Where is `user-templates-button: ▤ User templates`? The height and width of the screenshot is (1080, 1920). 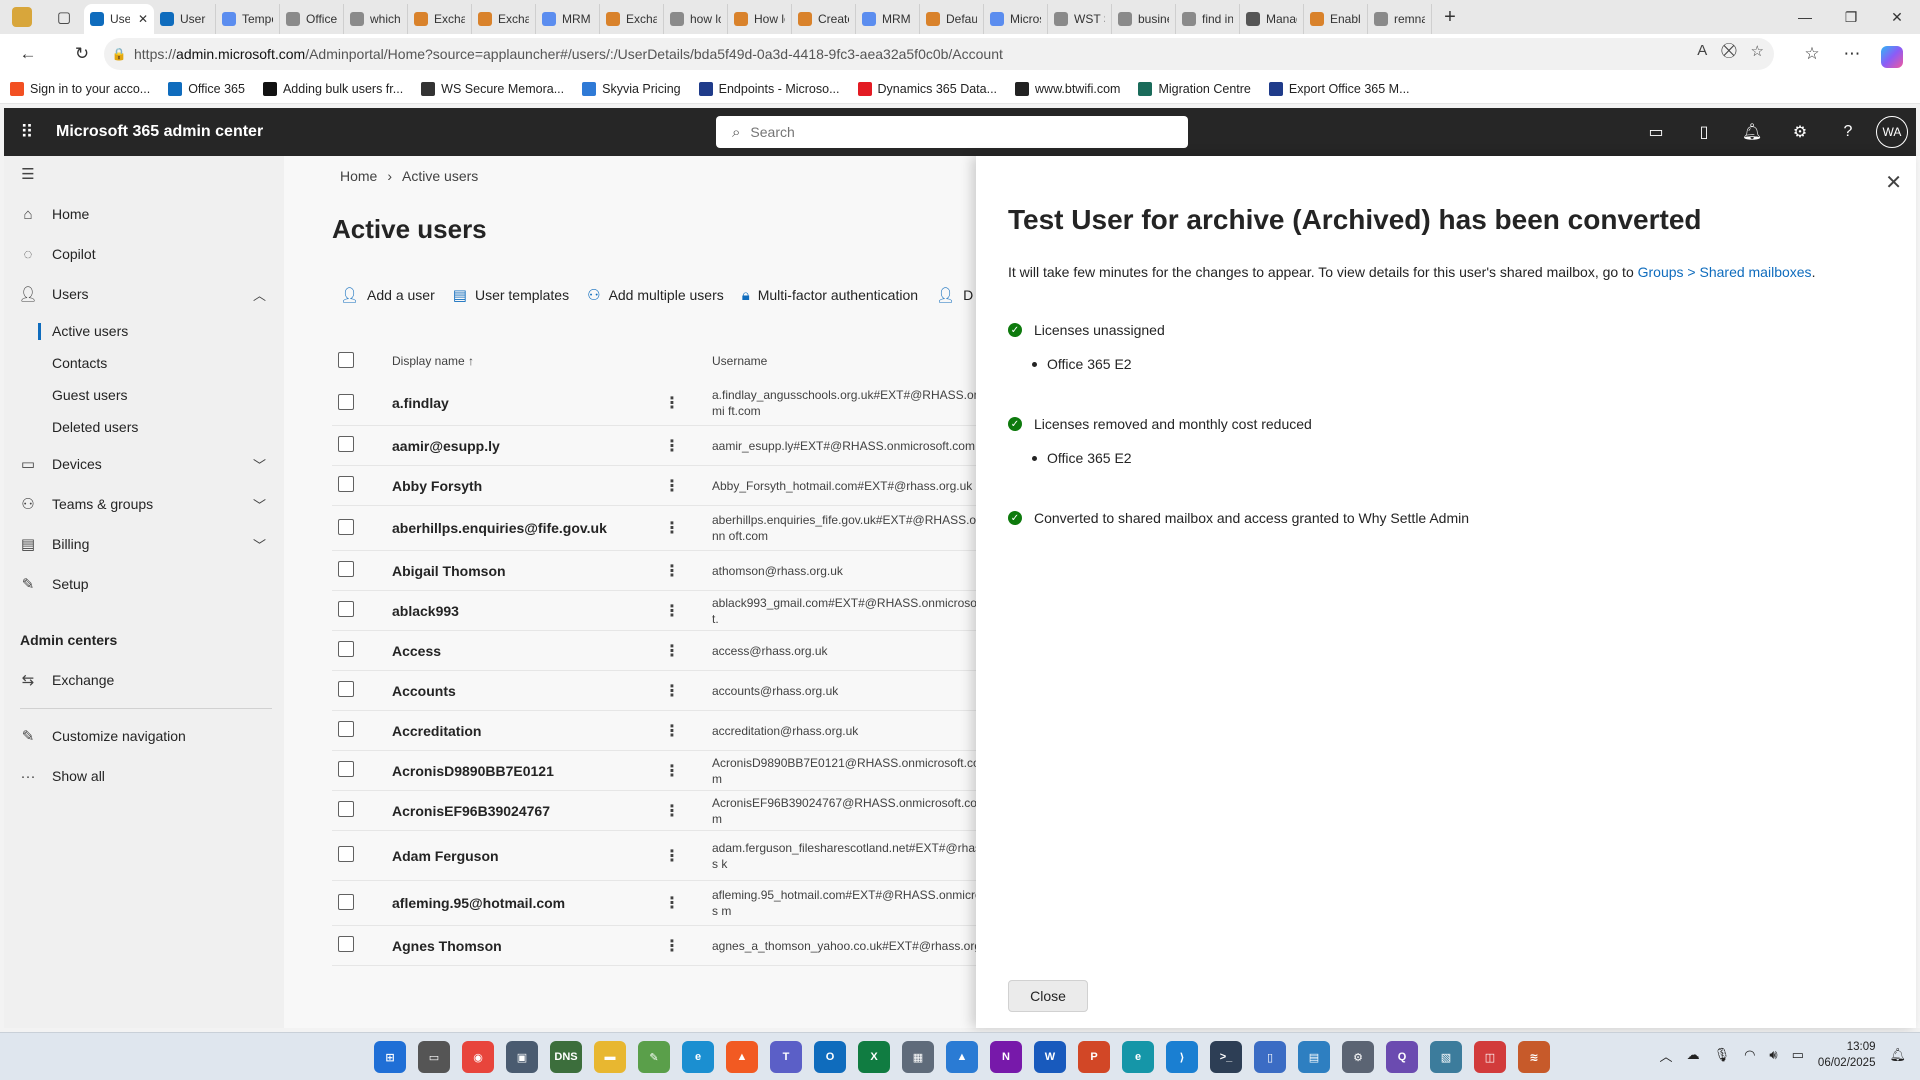
user-templates-button: ▤ User templates is located at coordinates (511, 295).